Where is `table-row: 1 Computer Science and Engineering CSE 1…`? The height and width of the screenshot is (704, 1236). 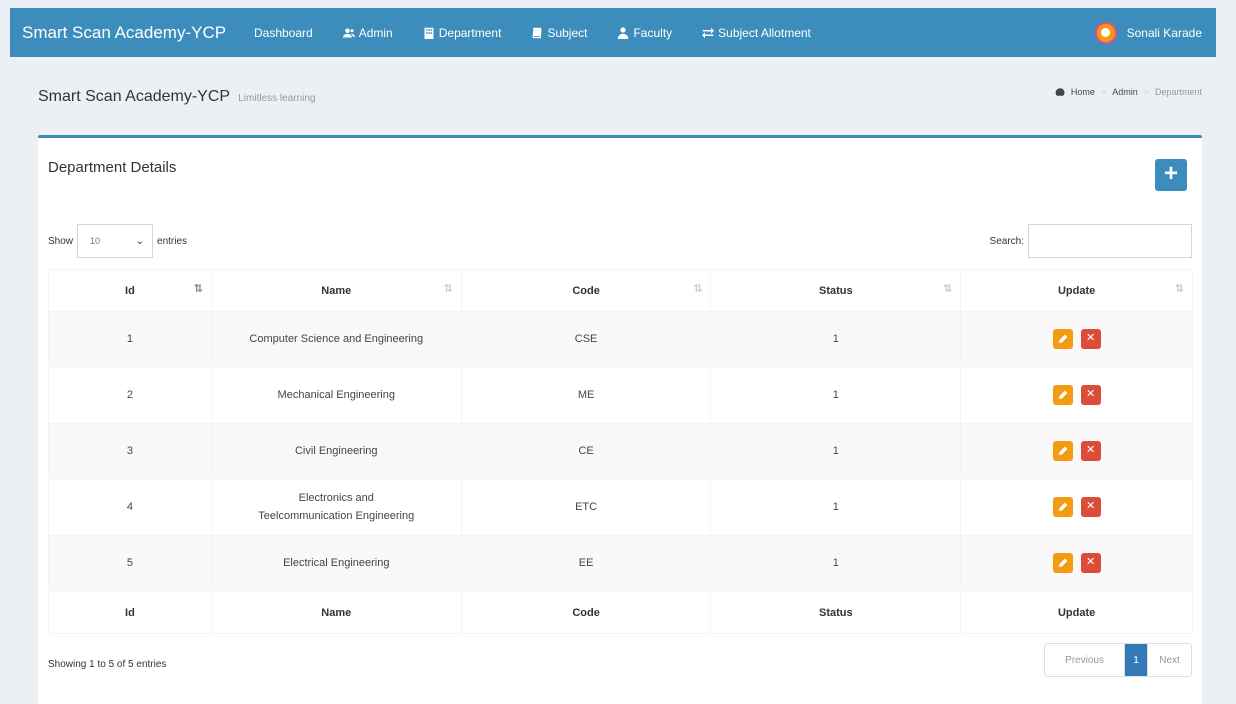 table-row: 1 Computer Science and Engineering CSE 1… is located at coordinates (620, 339).